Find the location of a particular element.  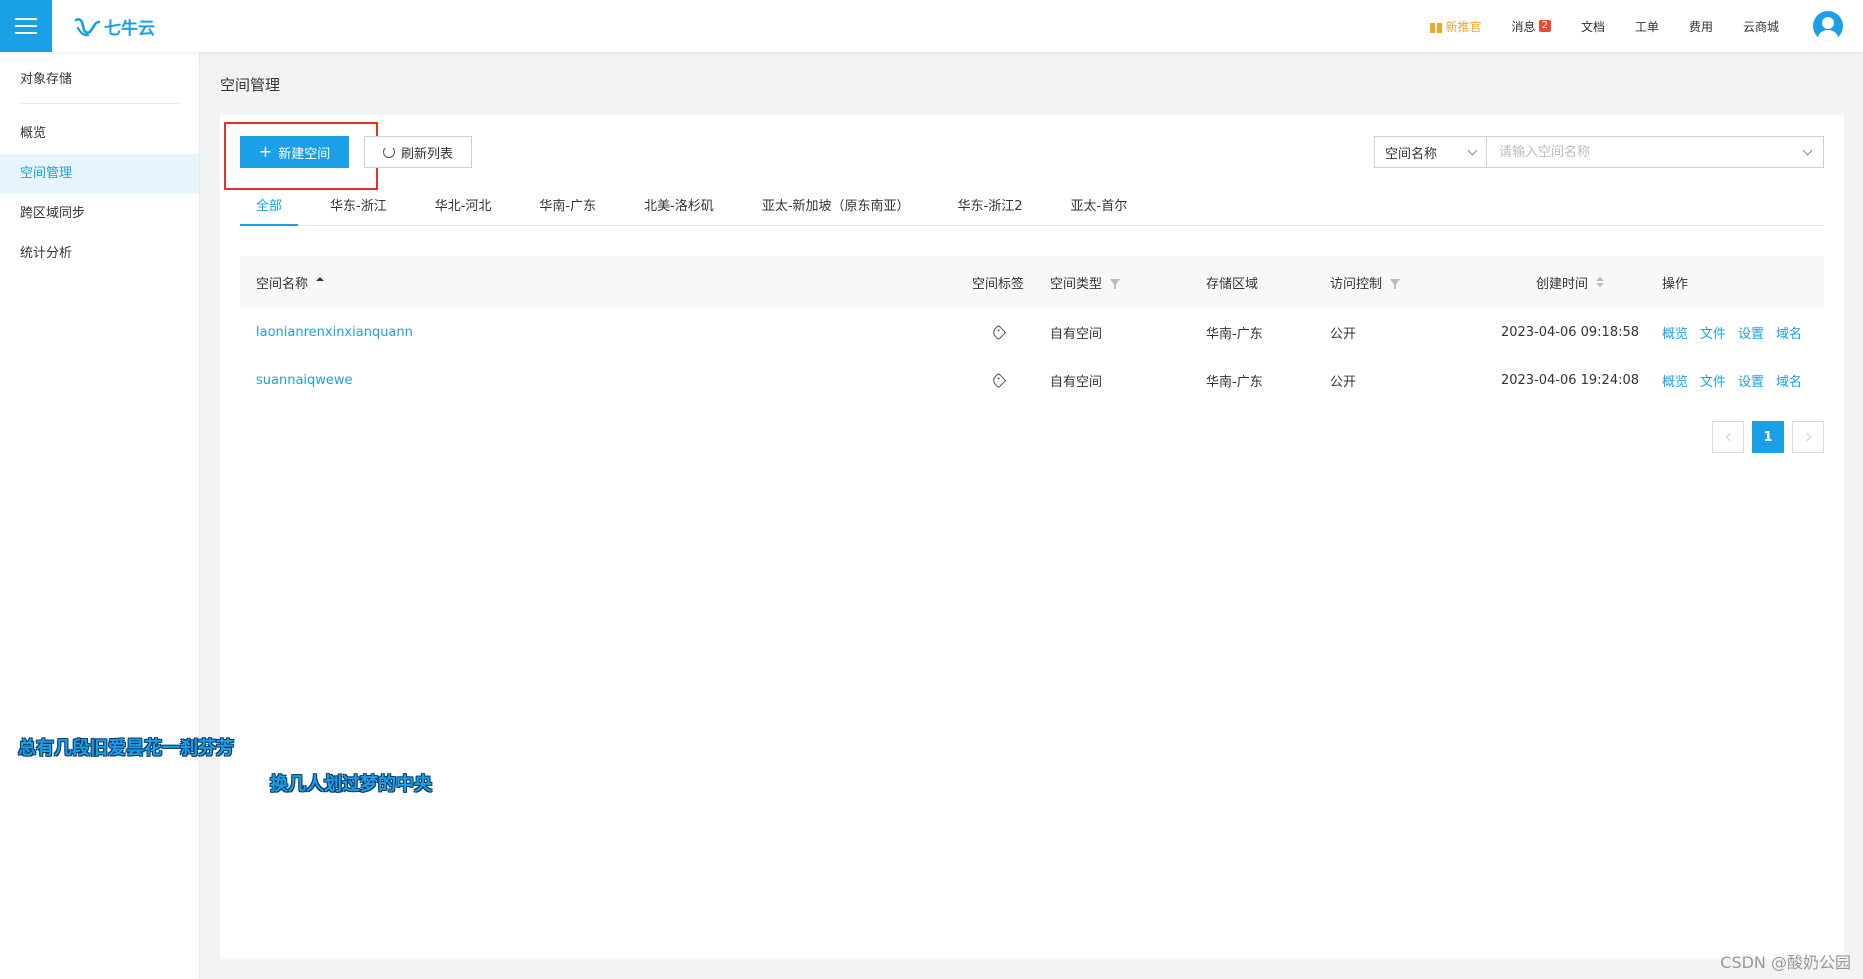

search-input is located at coordinates (1649, 152).